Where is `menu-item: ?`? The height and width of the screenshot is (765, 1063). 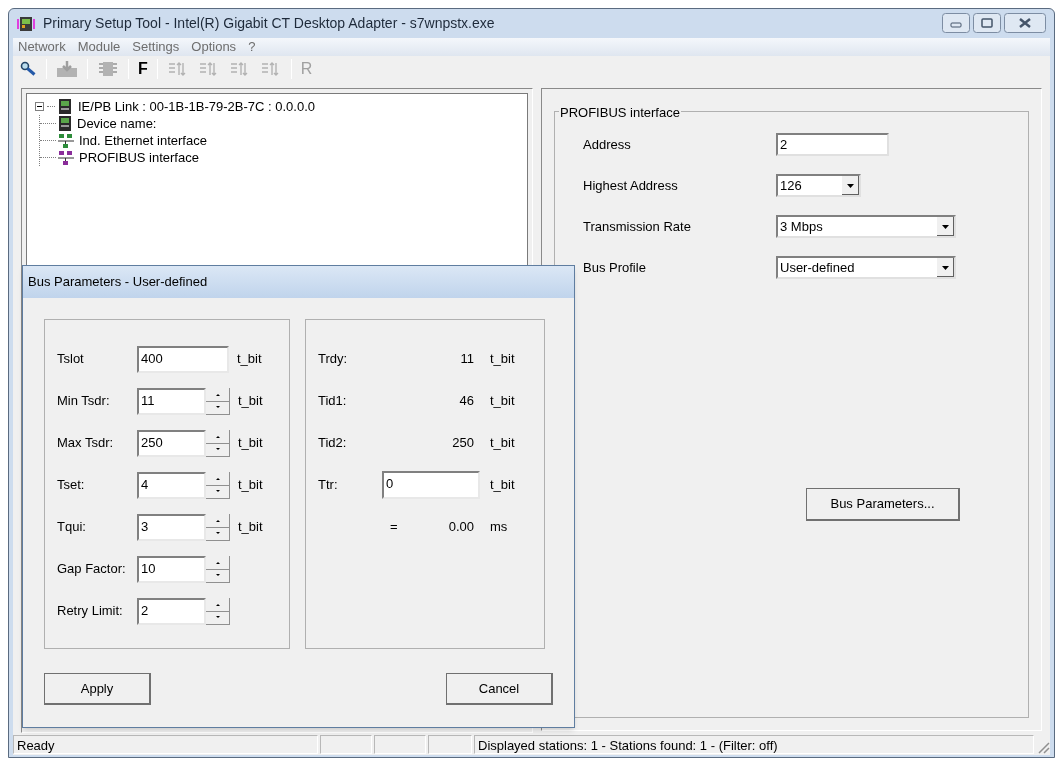 menu-item: ? is located at coordinates (252, 47).